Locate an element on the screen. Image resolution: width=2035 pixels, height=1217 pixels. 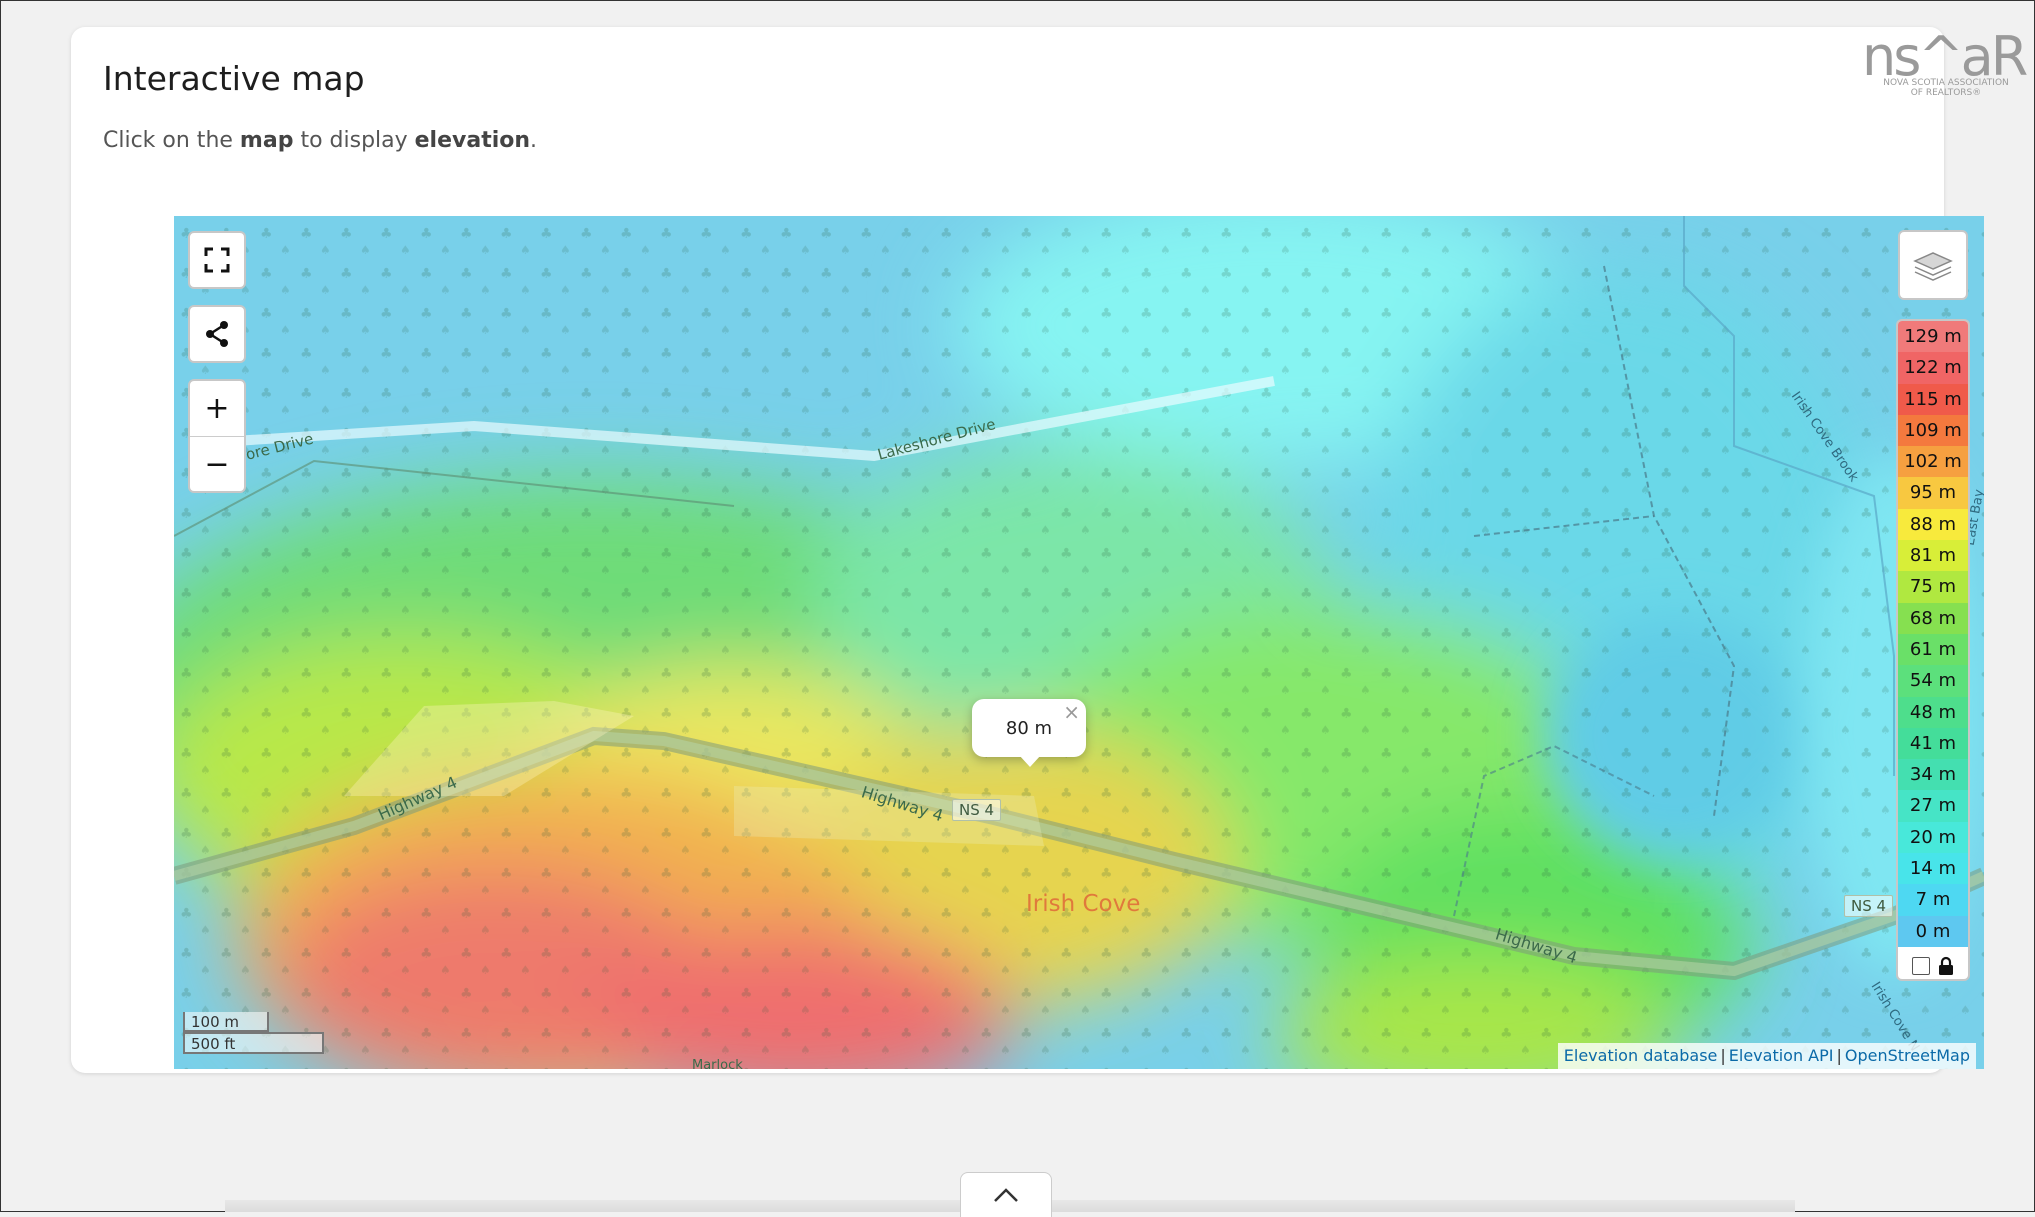
route-shield-ns4-right: NS 4 is located at coordinates (1869, 906).